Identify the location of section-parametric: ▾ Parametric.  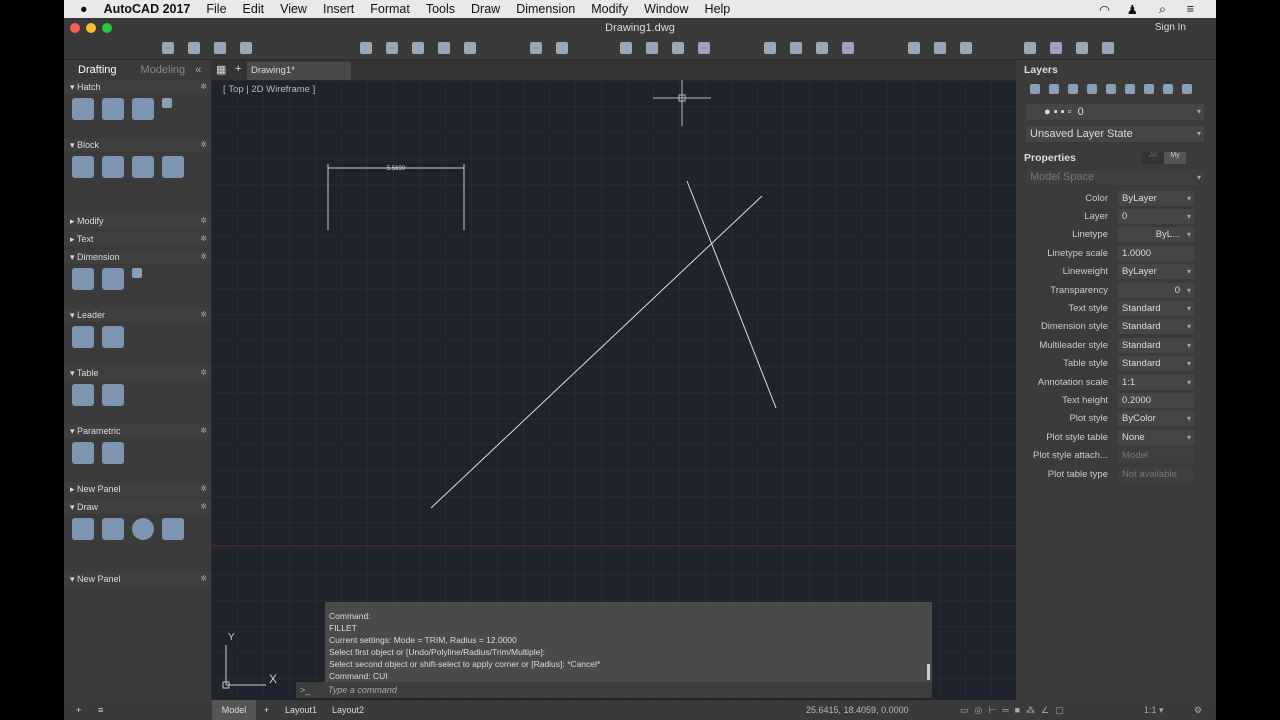
(137, 431).